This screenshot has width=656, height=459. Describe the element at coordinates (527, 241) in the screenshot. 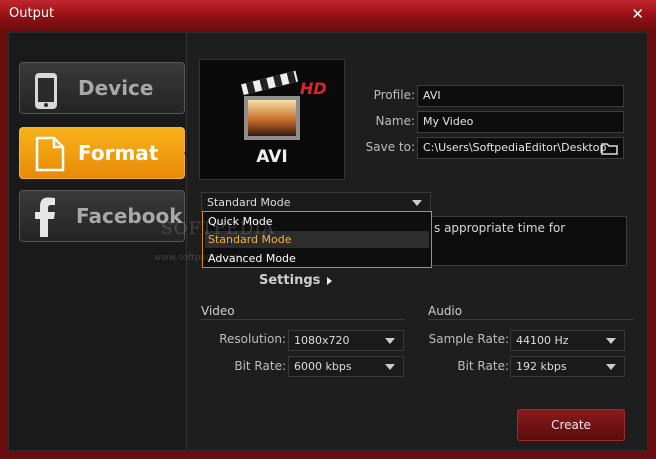

I see `mode-description: s appropriate time for` at that location.